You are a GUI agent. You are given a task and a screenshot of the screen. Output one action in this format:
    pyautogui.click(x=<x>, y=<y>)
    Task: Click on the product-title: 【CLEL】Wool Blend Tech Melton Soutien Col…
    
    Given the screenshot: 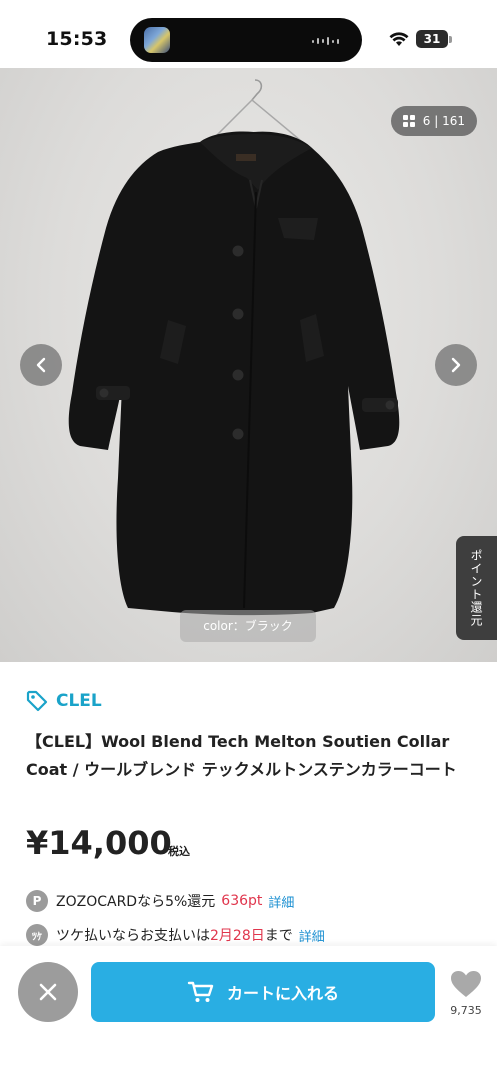 What is the action you would take?
    pyautogui.click(x=241, y=755)
    